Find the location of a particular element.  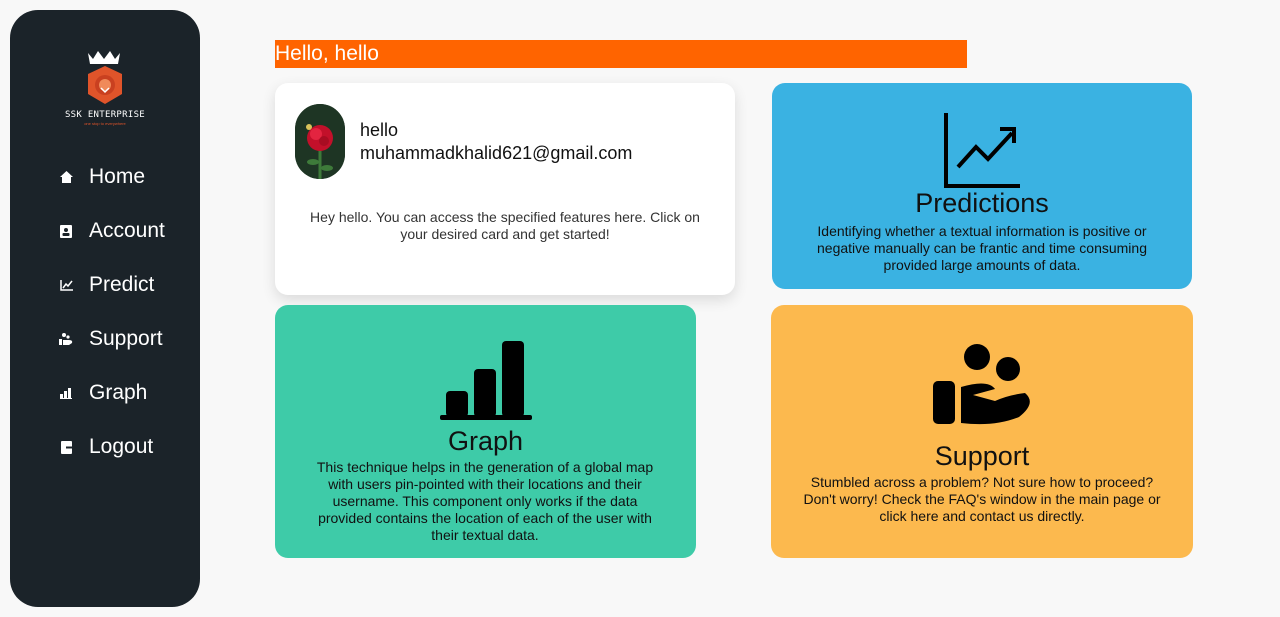

sidebar-item-home: Home is located at coordinates (111, 177).